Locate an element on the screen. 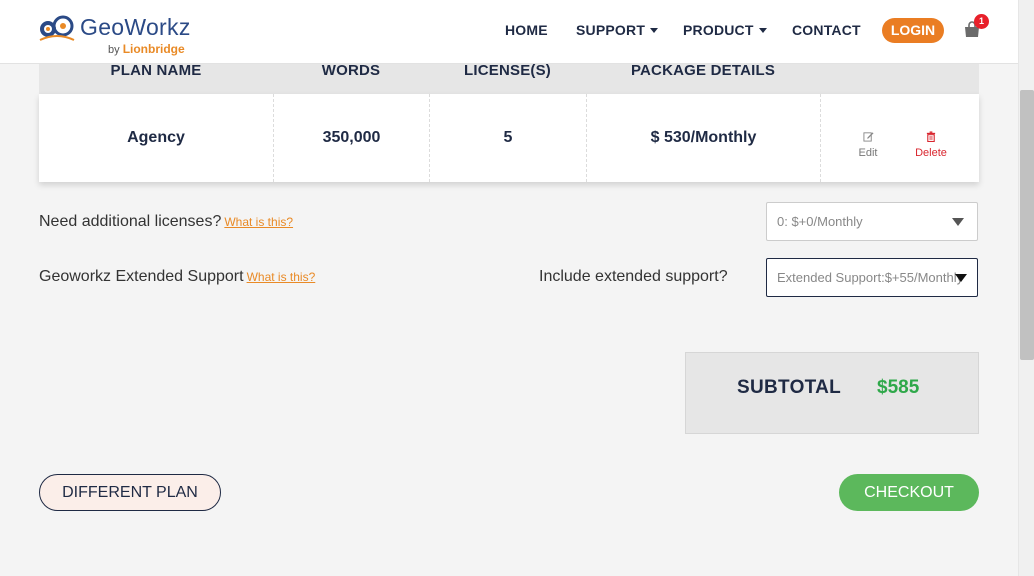 Image resolution: width=1034 pixels, height=576 pixels. licenses-select-value: 0: $+0/Monthly is located at coordinates (820, 221).